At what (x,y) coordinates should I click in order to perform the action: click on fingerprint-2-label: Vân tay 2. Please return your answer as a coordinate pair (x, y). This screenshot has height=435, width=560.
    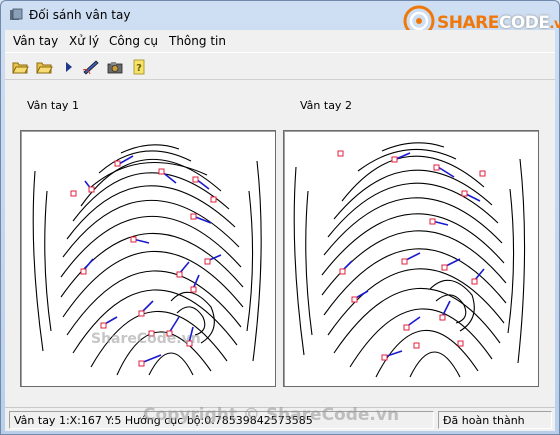
    Looking at the image, I should click on (326, 105).